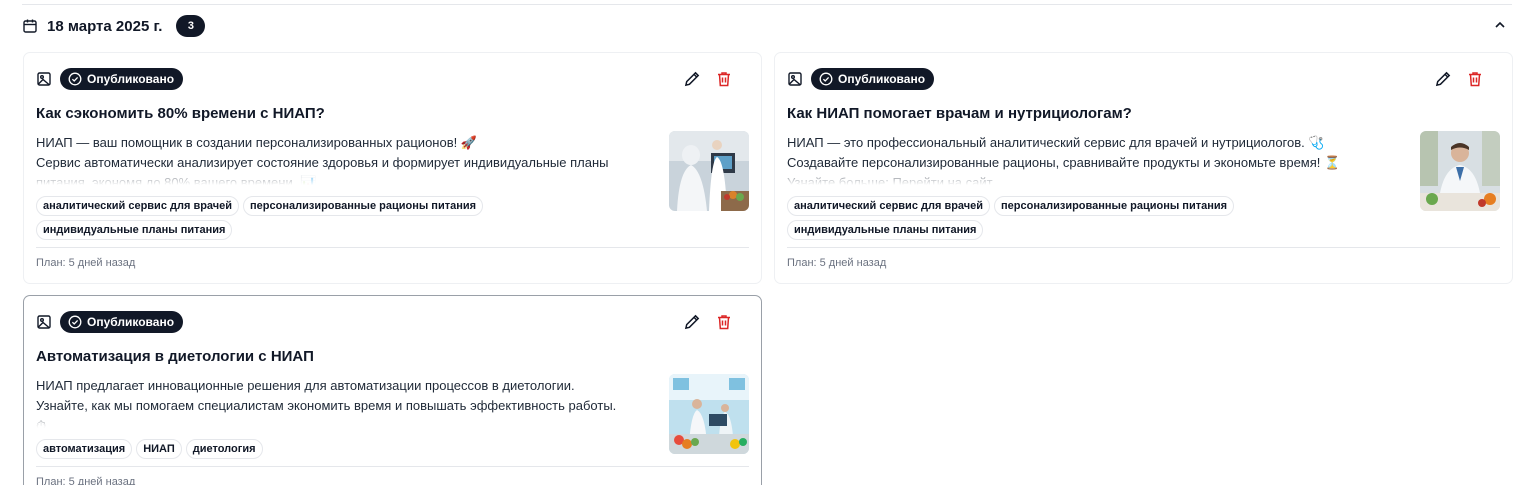 The height and width of the screenshot is (485, 1529). I want to click on chevron-up-icon, so click(1500, 25).